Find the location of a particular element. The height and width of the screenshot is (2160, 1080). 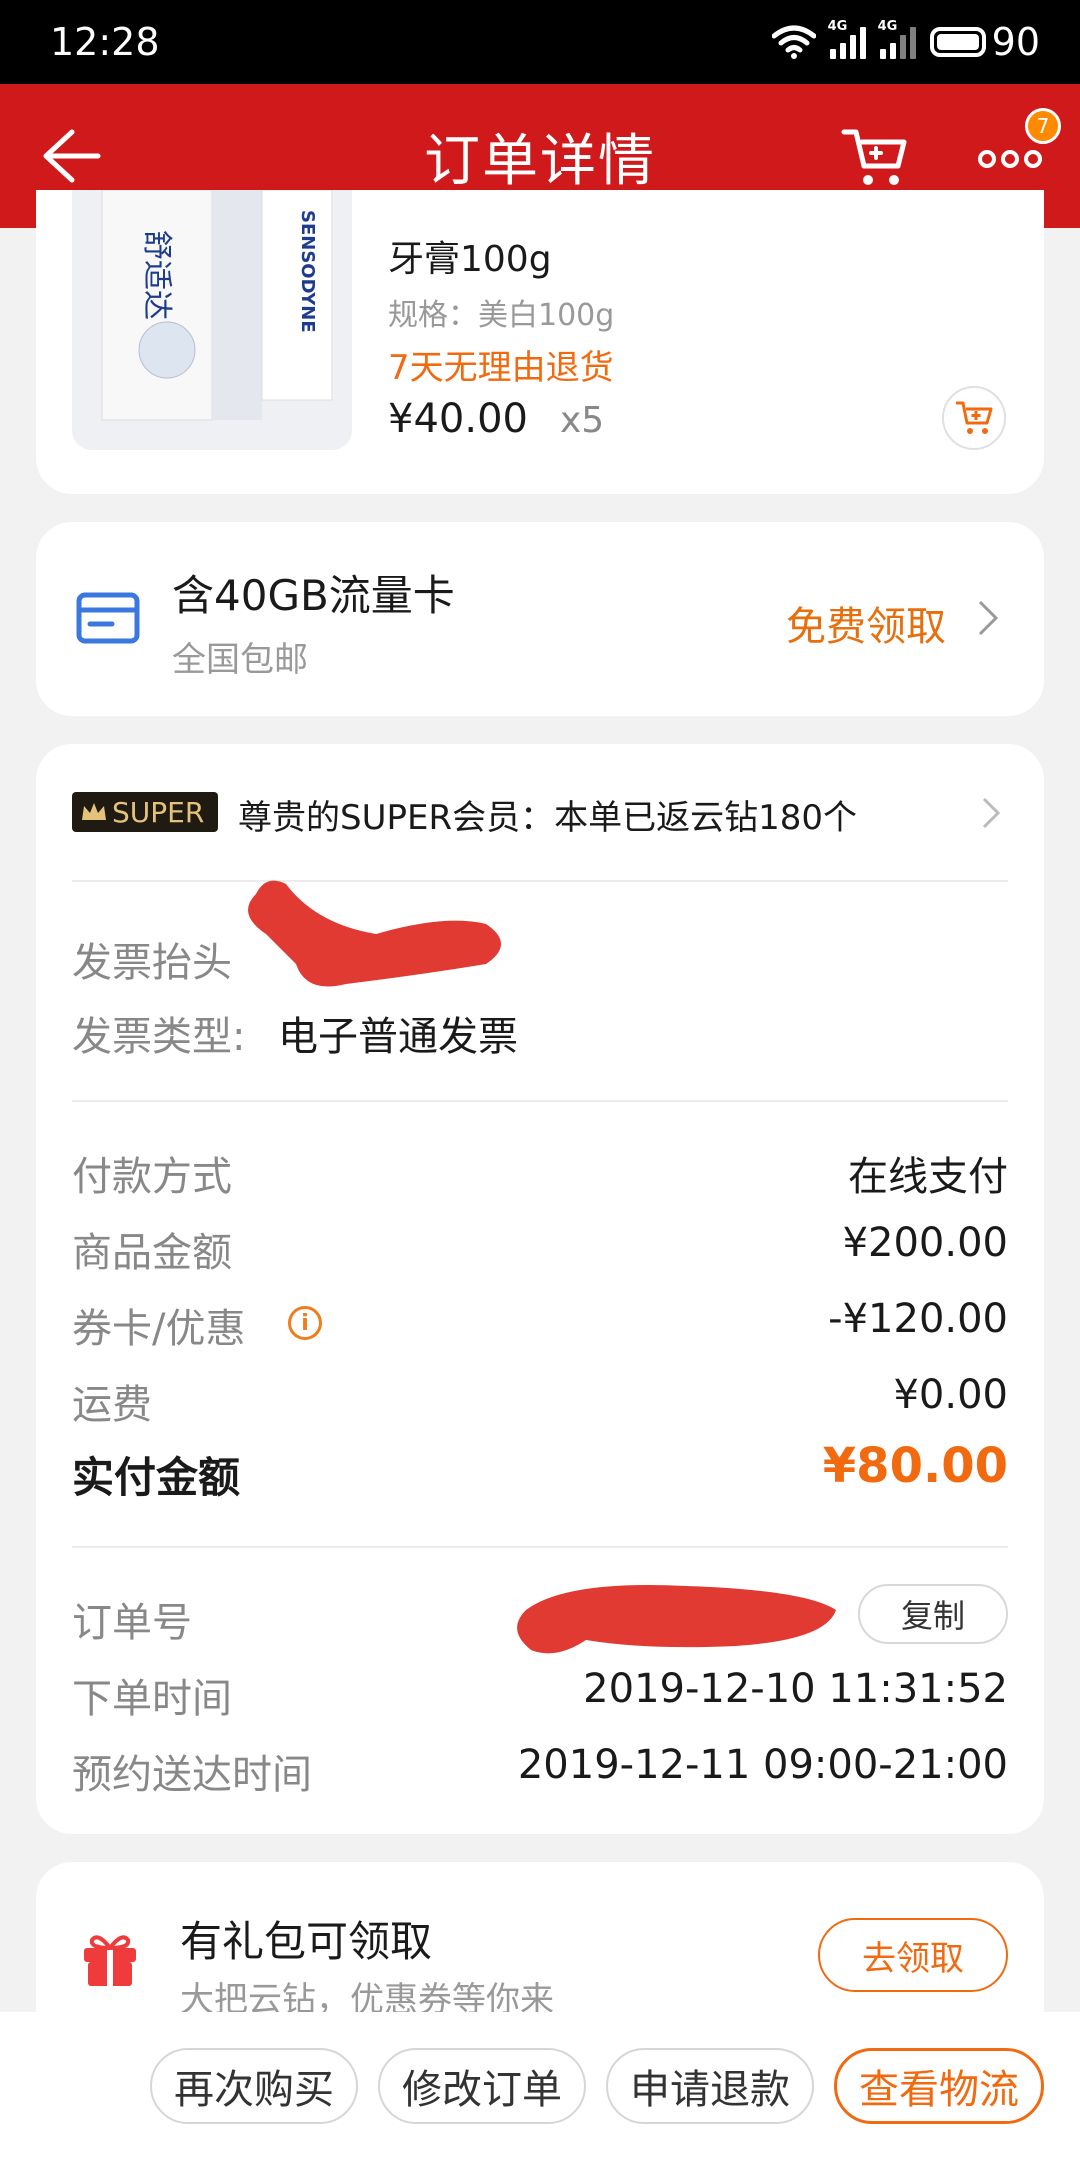

claim-gift-button: 去领取 is located at coordinates (913, 1955).